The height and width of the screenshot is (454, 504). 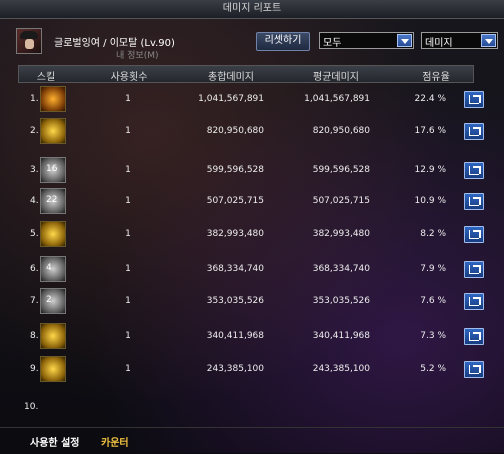 I want to click on row-rank: 9., so click(x=34, y=369).